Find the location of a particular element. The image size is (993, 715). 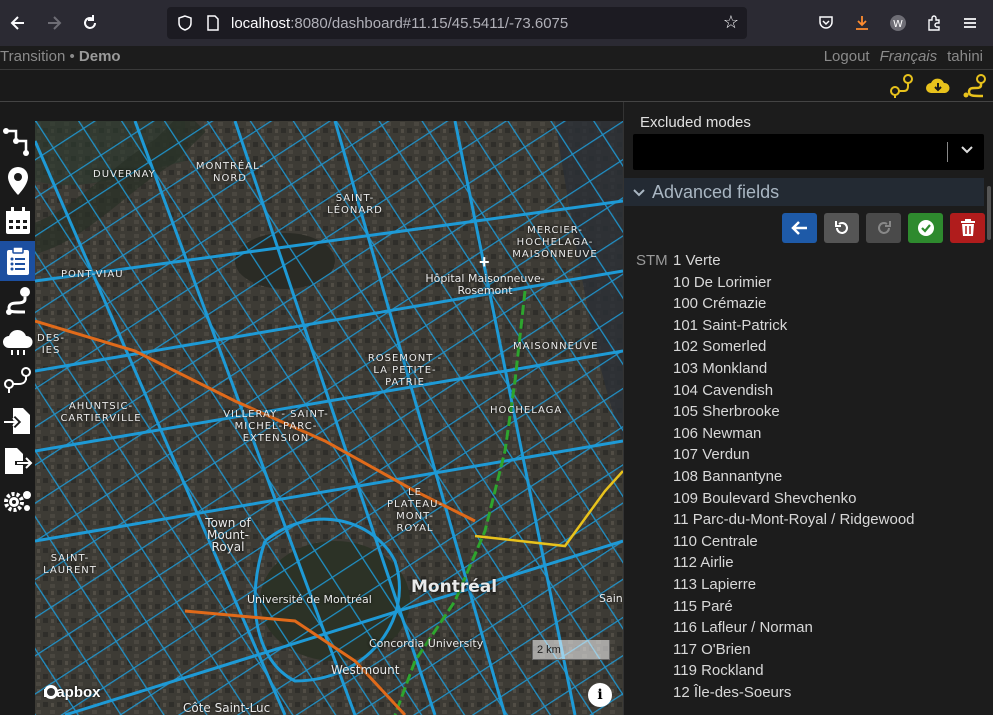

line-item: 108 Bannantyne is located at coordinates (727, 476).